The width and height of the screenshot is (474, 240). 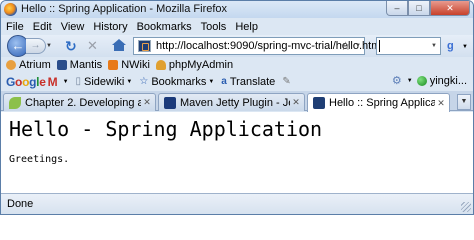 What do you see at coordinates (166, 129) in the screenshot?
I see `page-heading: Hello - Spring Application` at bounding box center [166, 129].